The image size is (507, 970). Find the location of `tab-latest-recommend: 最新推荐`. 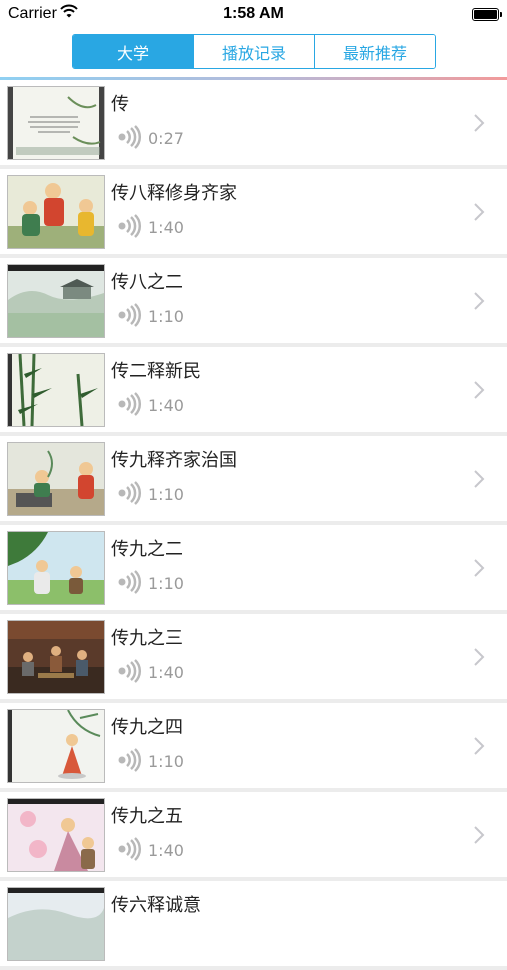

tab-latest-recommend: 最新推荐 is located at coordinates (374, 51).